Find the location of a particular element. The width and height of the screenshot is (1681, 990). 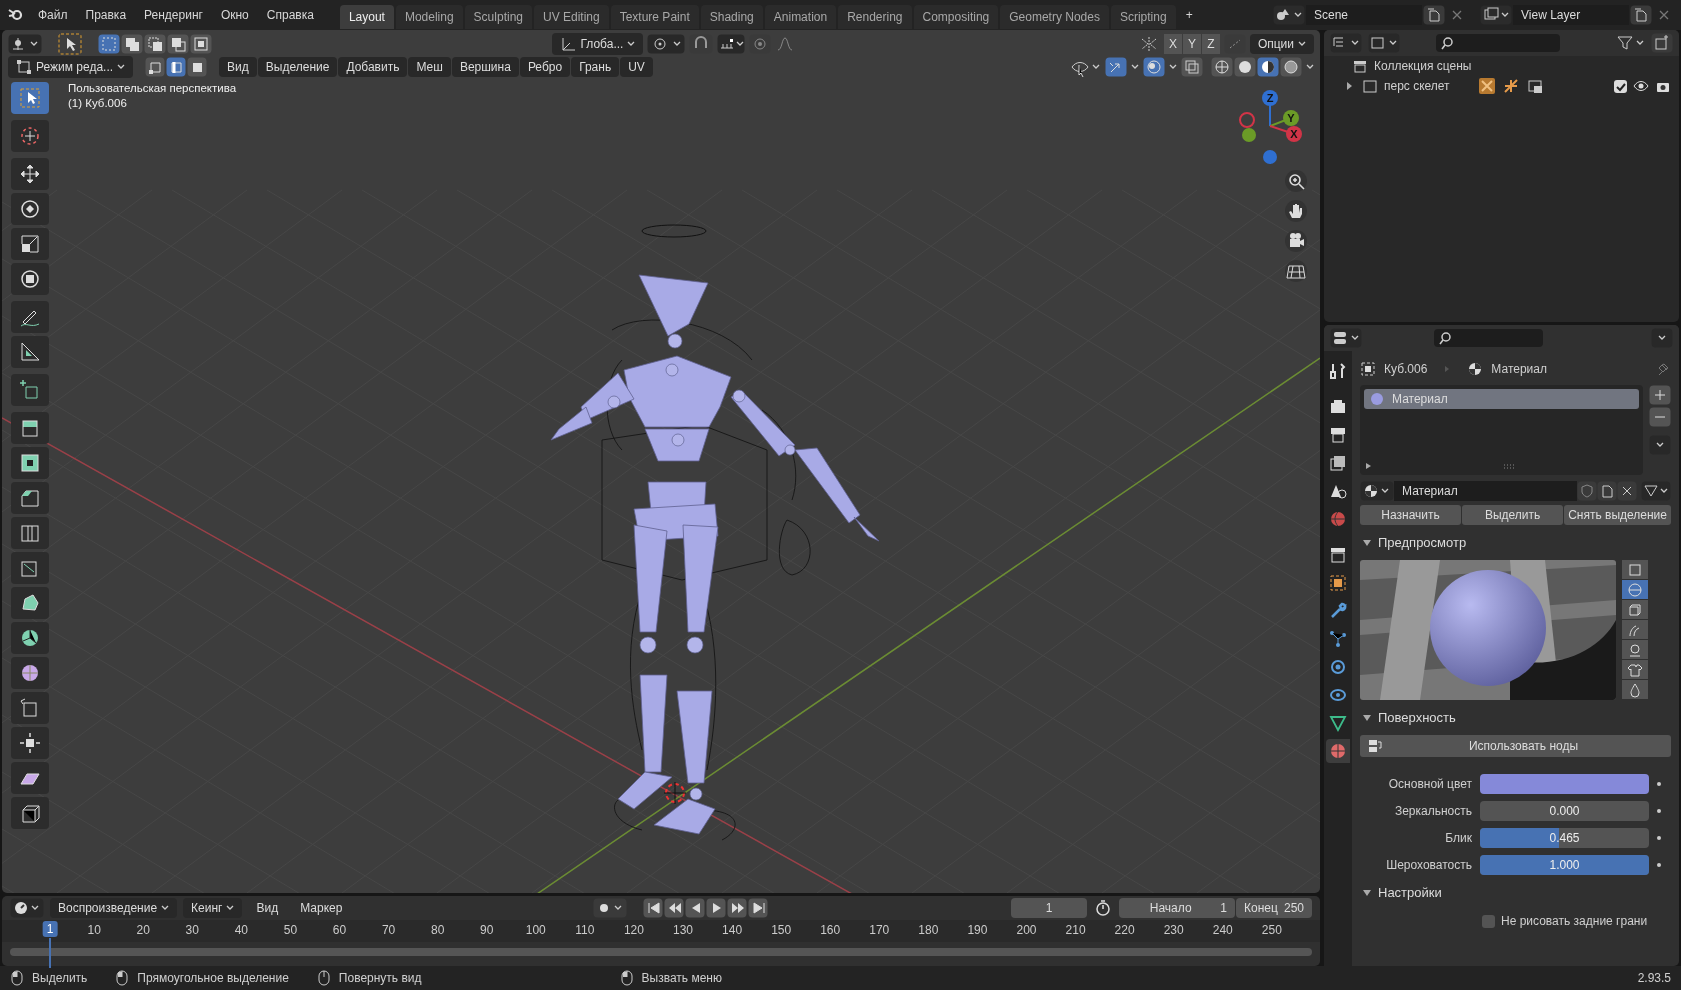

panel-header: Поверхность is located at coordinates (1515, 717).